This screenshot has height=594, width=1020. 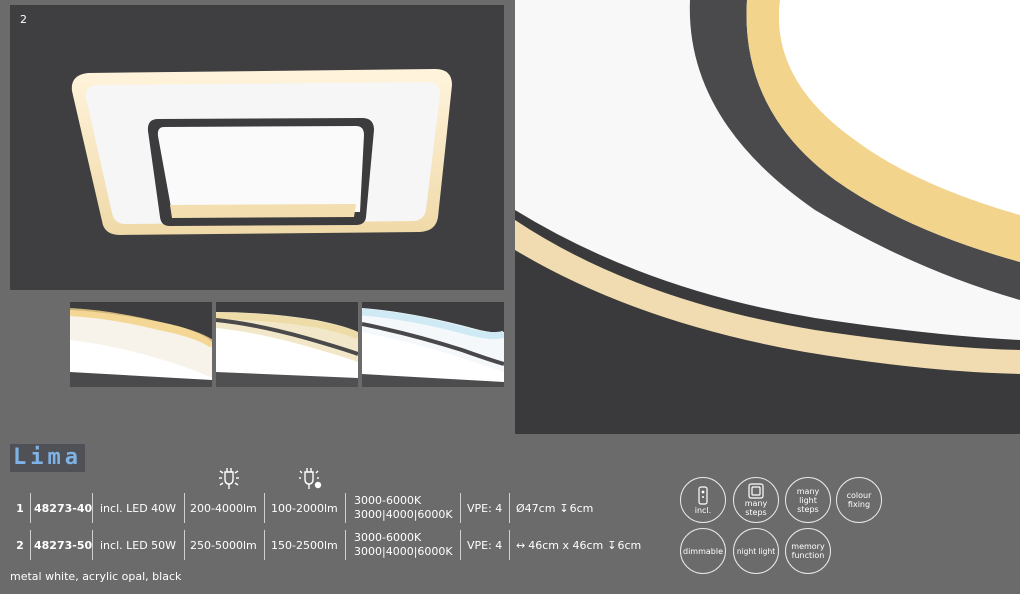 What do you see at coordinates (703, 510) in the screenshot?
I see `remote-label: incl.` at bounding box center [703, 510].